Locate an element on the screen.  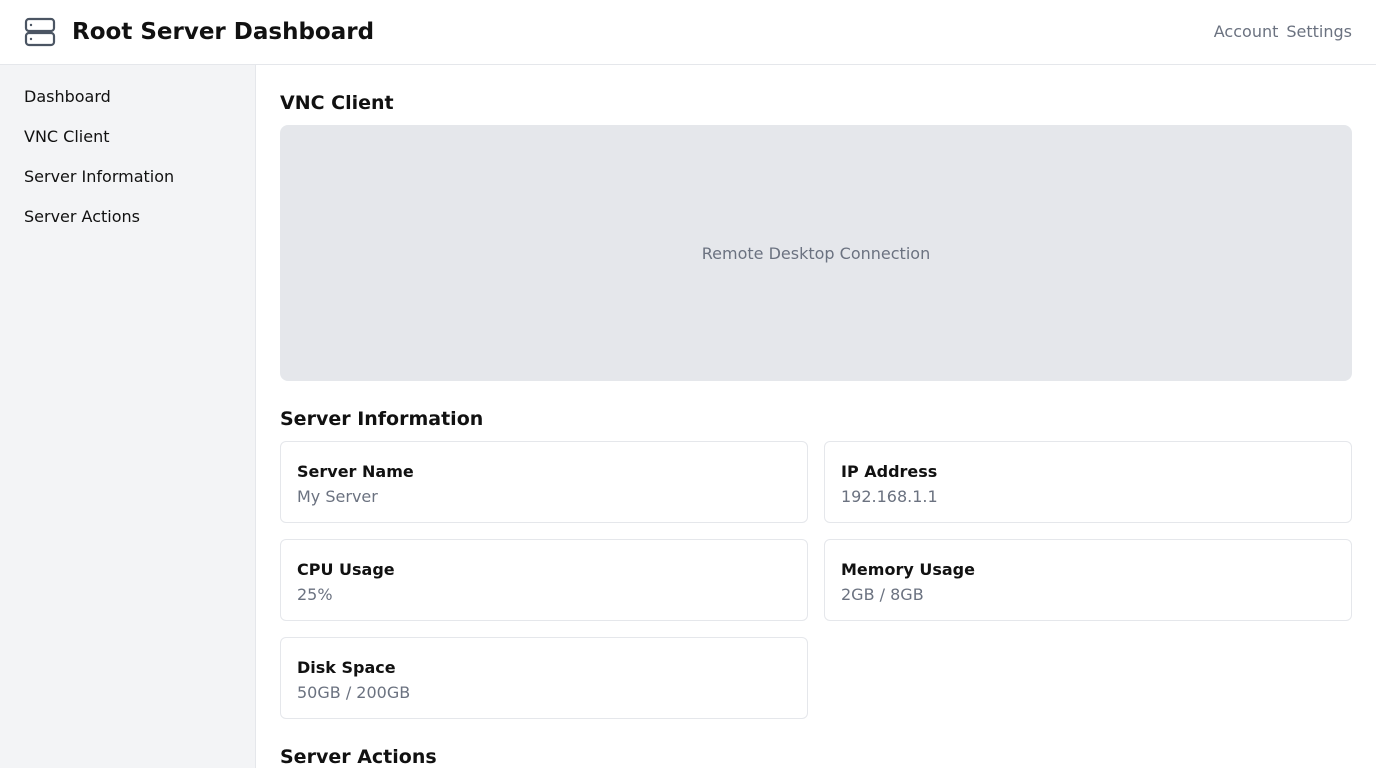
info-card-label: IP Address is located at coordinates (889, 471).